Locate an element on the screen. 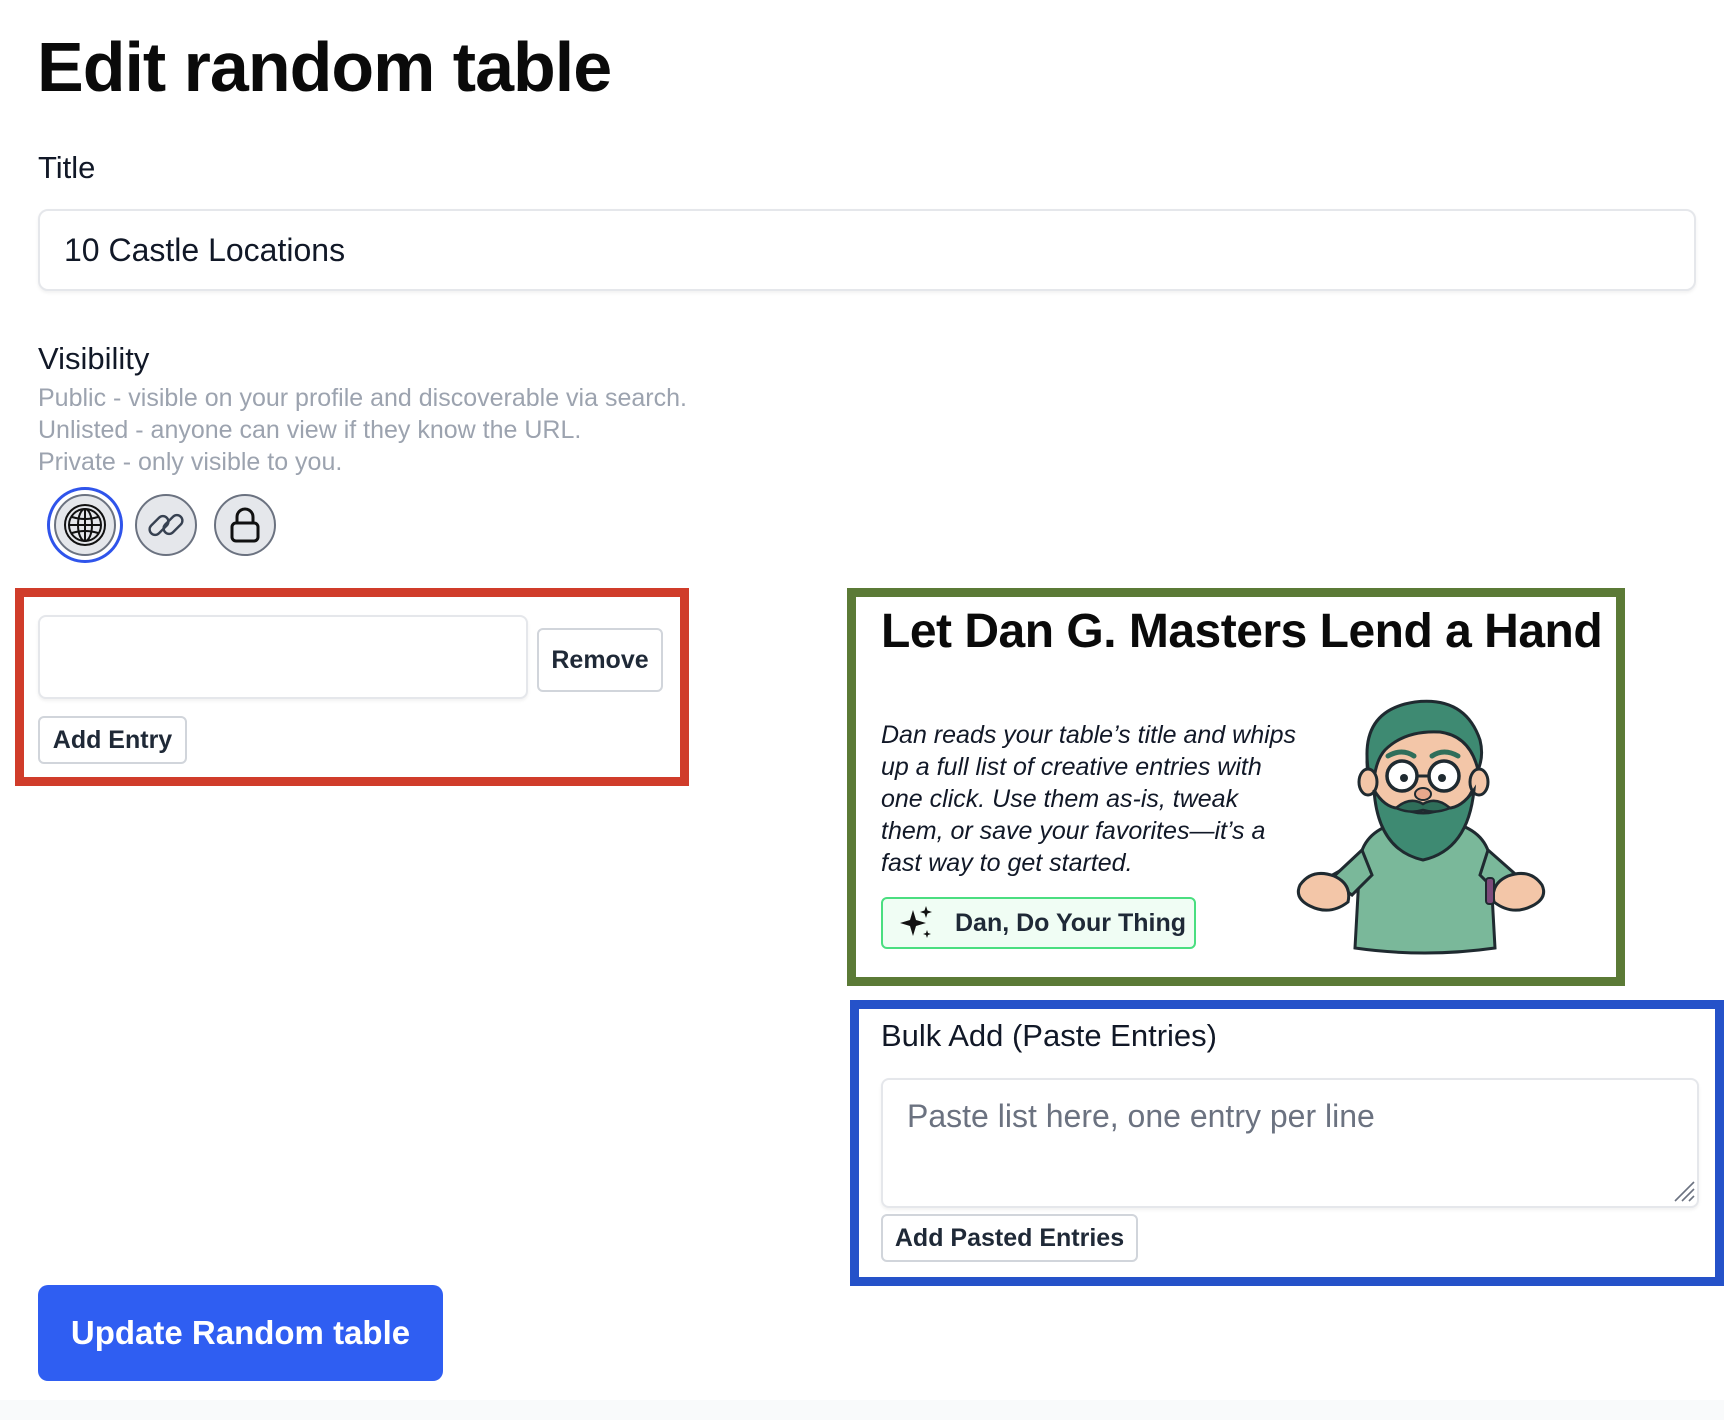  dan-button-label: Dan, Do Your Thing is located at coordinates (1071, 922).